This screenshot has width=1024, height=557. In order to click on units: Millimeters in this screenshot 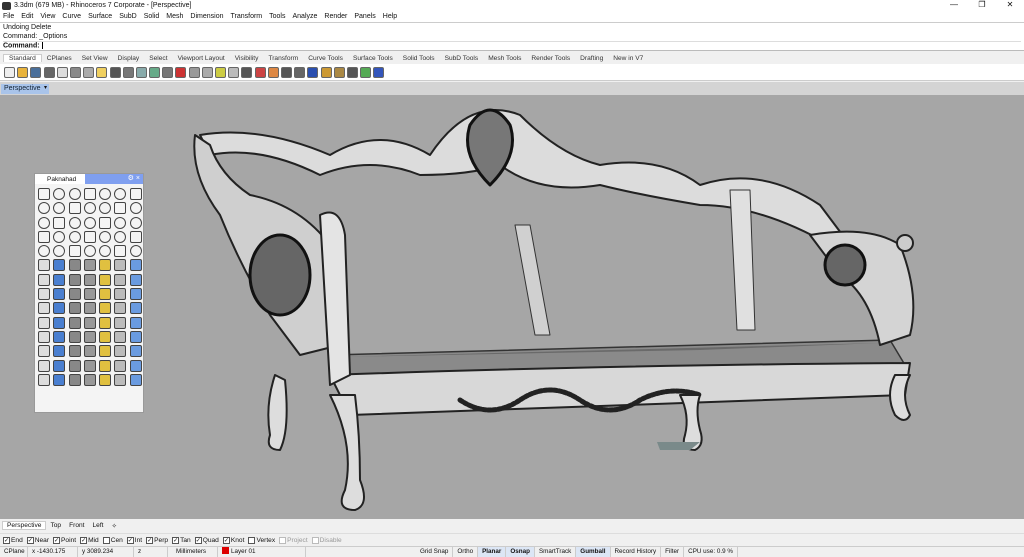, I will do `click(193, 551)`.